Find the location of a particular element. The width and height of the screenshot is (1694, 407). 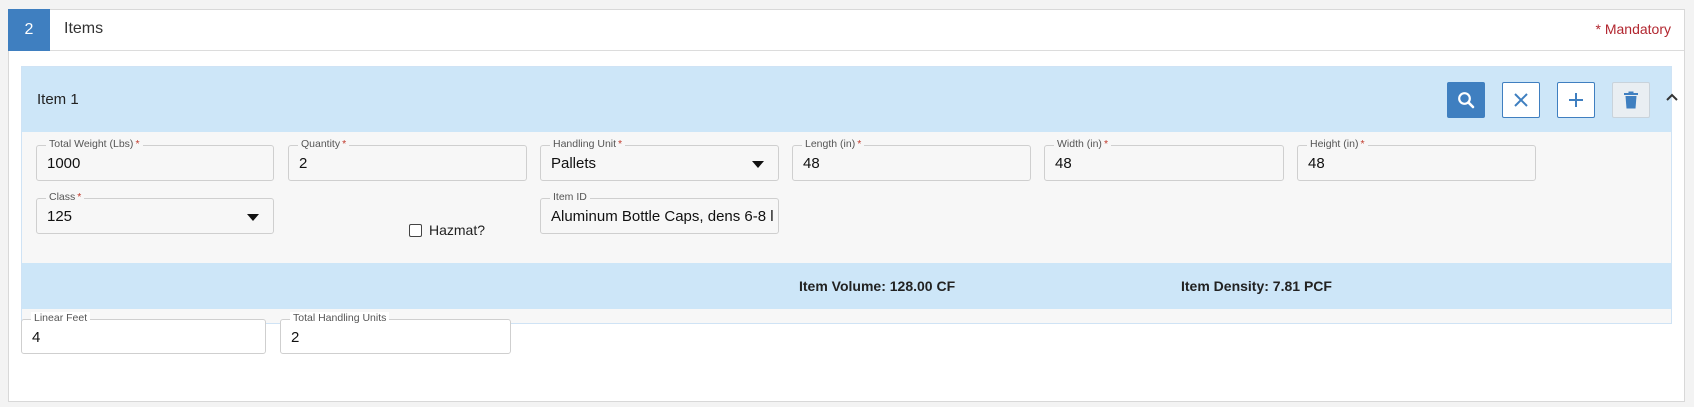

search-icon is located at coordinates (1466, 100).